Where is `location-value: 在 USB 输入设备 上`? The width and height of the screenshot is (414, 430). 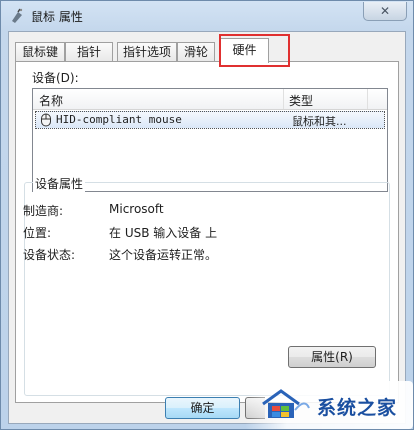
location-value: 在 USB 输入设备 上 is located at coordinates (163, 233).